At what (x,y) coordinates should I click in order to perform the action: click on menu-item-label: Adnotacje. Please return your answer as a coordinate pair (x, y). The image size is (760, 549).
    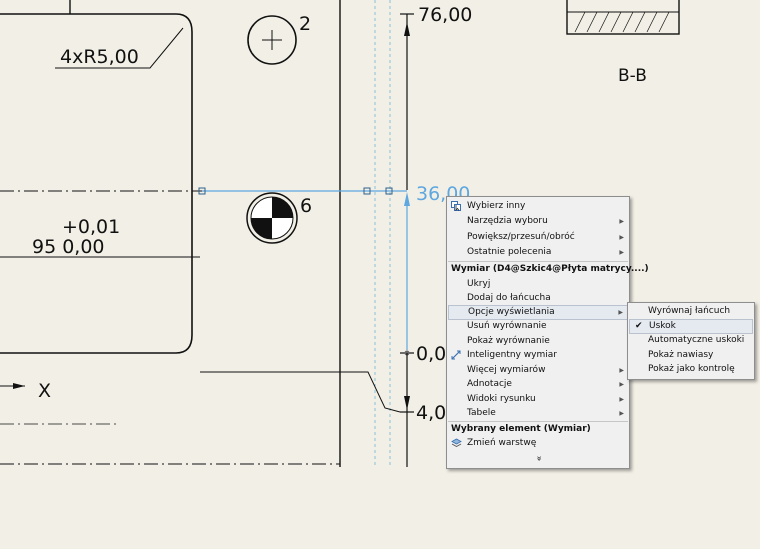
    Looking at the image, I should click on (489, 384).